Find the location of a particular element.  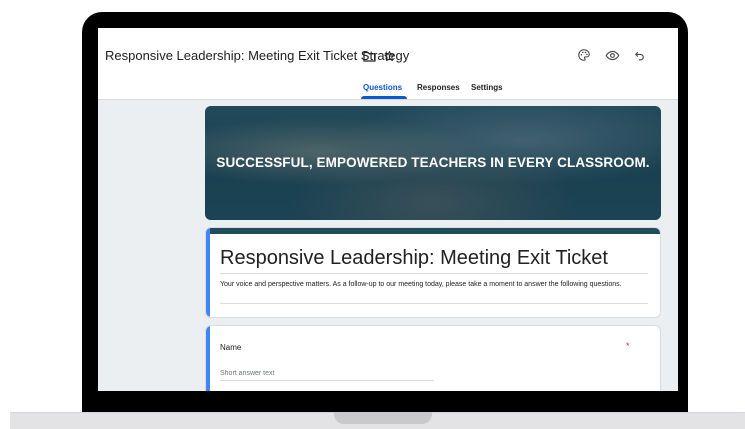

title-underline is located at coordinates (434, 273).